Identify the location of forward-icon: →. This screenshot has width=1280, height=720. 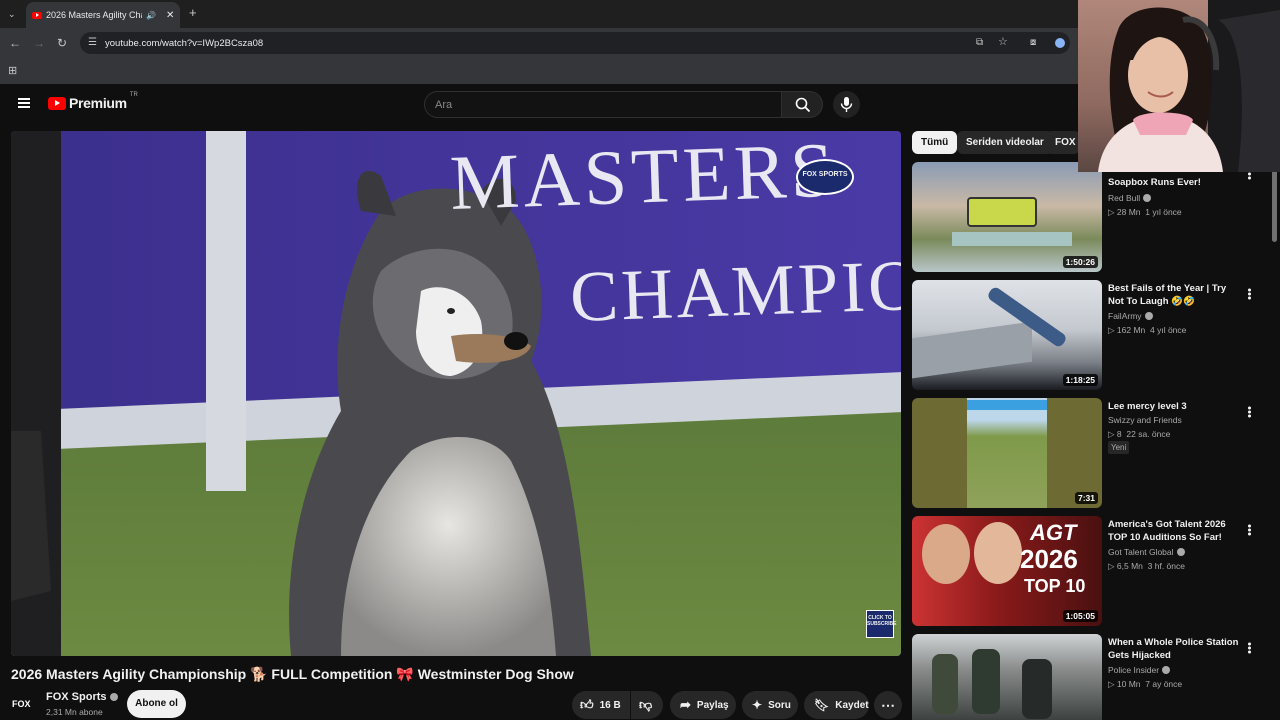
(39, 43).